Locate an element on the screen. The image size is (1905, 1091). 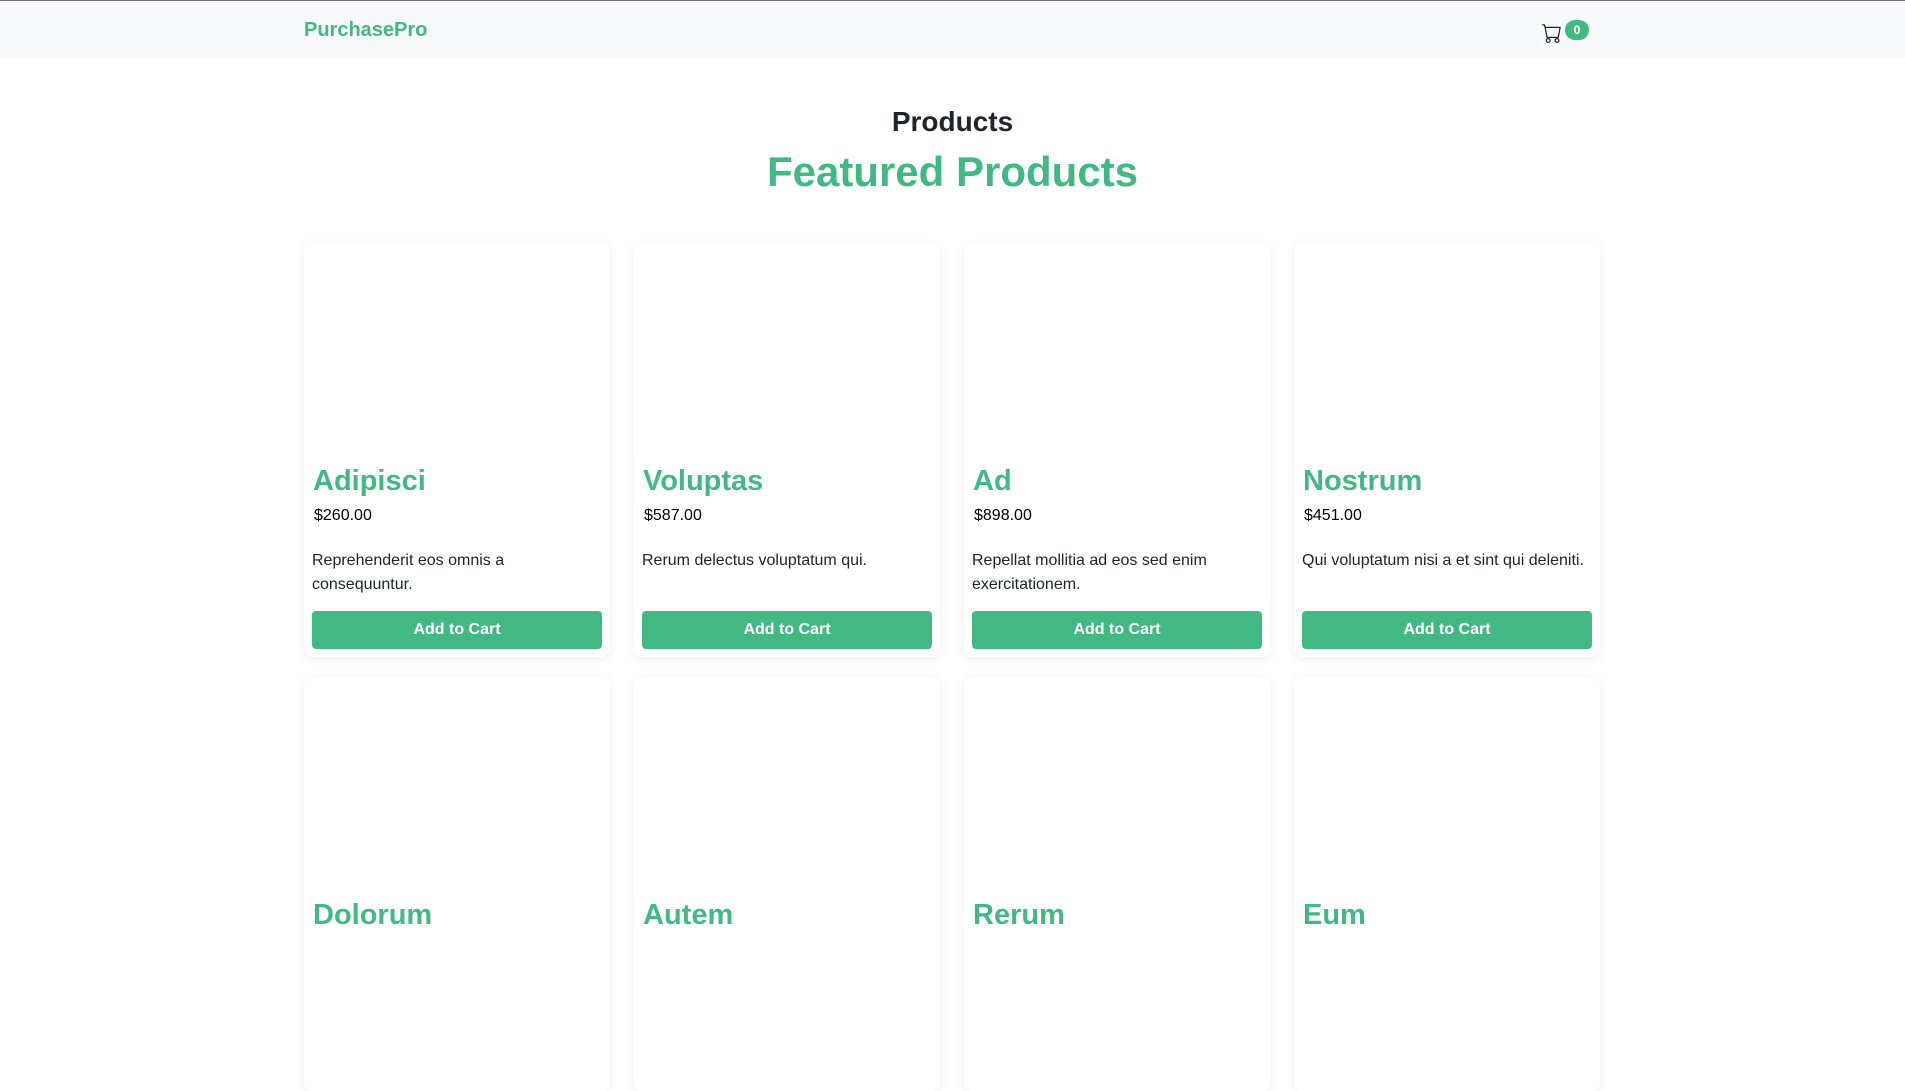
cart-button: 0 is located at coordinates (1567, 31).